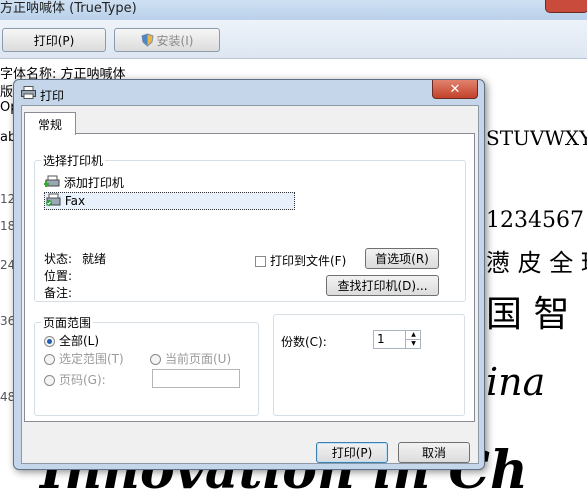 This screenshot has width=587, height=501. What do you see at coordinates (397, 339) in the screenshot?
I see `copies-stepper: 1 ▲ ▼` at bounding box center [397, 339].